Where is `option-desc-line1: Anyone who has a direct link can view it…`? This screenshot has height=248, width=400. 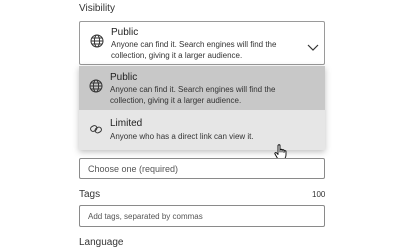
option-desc-line1: Anyone who has a direct link can view it… is located at coordinates (182, 136).